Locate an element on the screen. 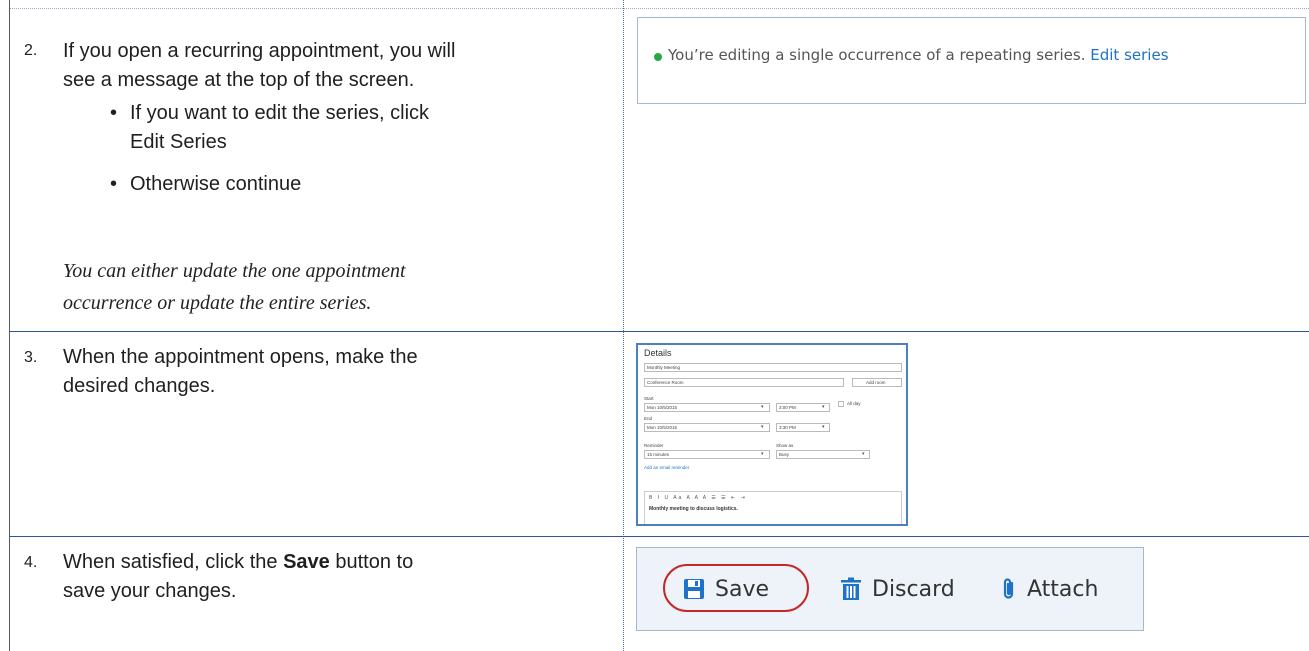  subject-value: Monthly Meeting is located at coordinates (664, 367).